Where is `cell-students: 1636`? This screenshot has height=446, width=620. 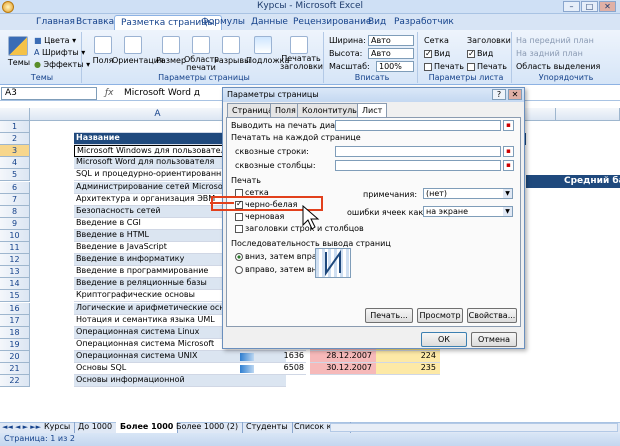 cell-students: 1636 is located at coordinates (283, 357).